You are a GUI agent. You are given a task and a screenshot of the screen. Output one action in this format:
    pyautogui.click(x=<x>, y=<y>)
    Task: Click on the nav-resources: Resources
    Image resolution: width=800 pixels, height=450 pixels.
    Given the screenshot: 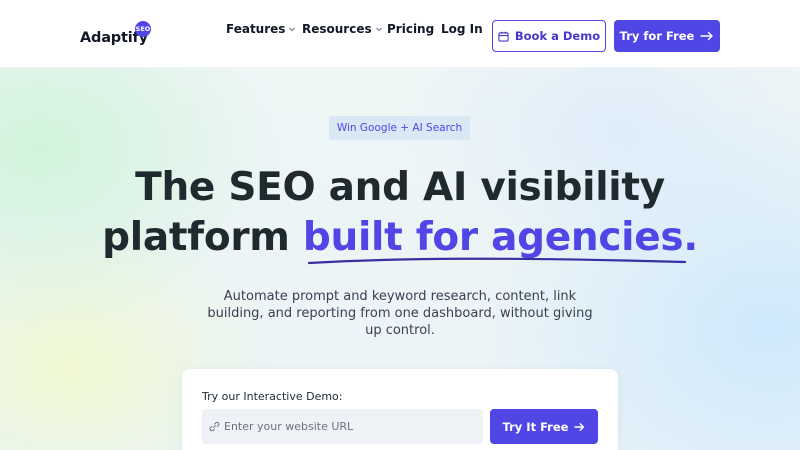 What is the action you would take?
    pyautogui.click(x=342, y=29)
    